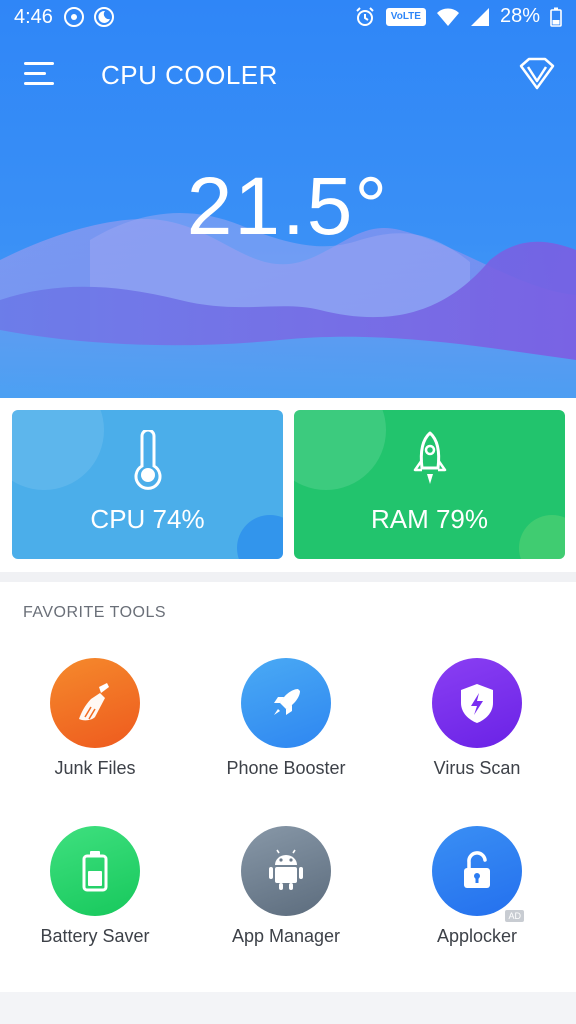  Describe the element at coordinates (429, 519) in the screenshot. I see `ram-usage-label: RAM 79%` at that location.